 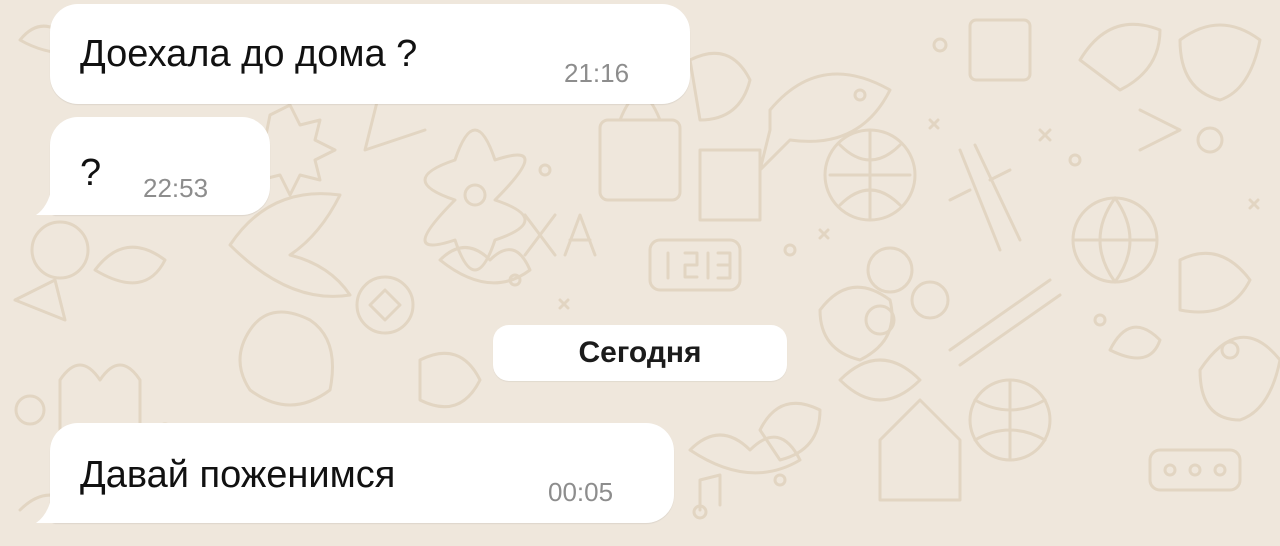 I want to click on incoming-message-bubble: Давай поженимся 00:05, so click(x=362, y=473).